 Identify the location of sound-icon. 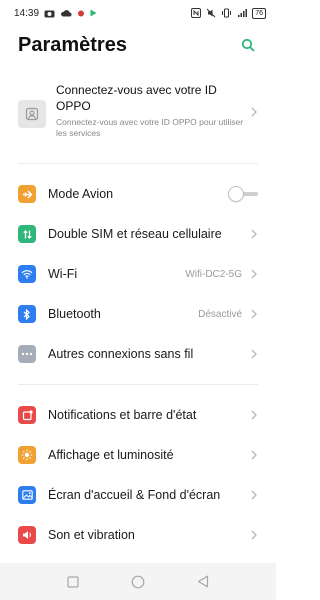
(27, 535).